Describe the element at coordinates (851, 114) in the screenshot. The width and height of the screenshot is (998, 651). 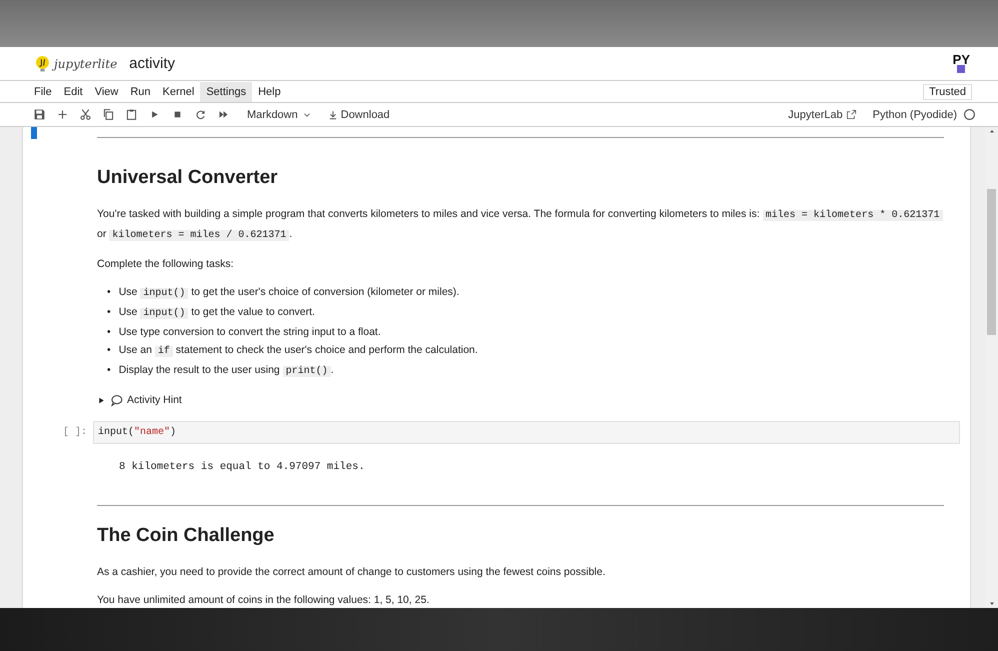
I see `external-link-icon` at that location.